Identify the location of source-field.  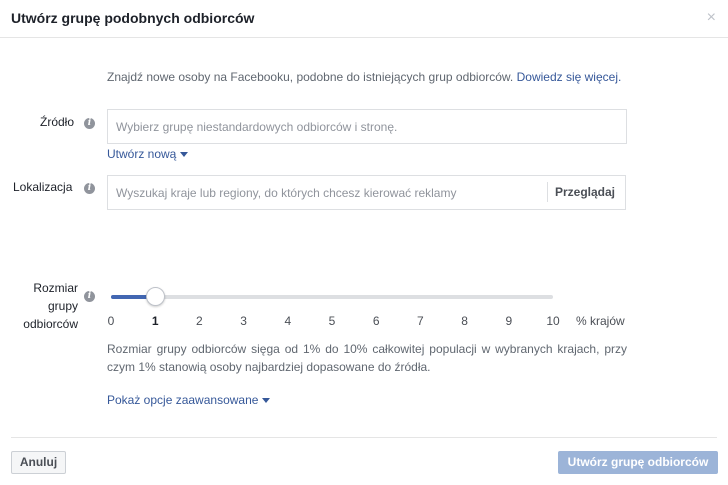
(367, 126).